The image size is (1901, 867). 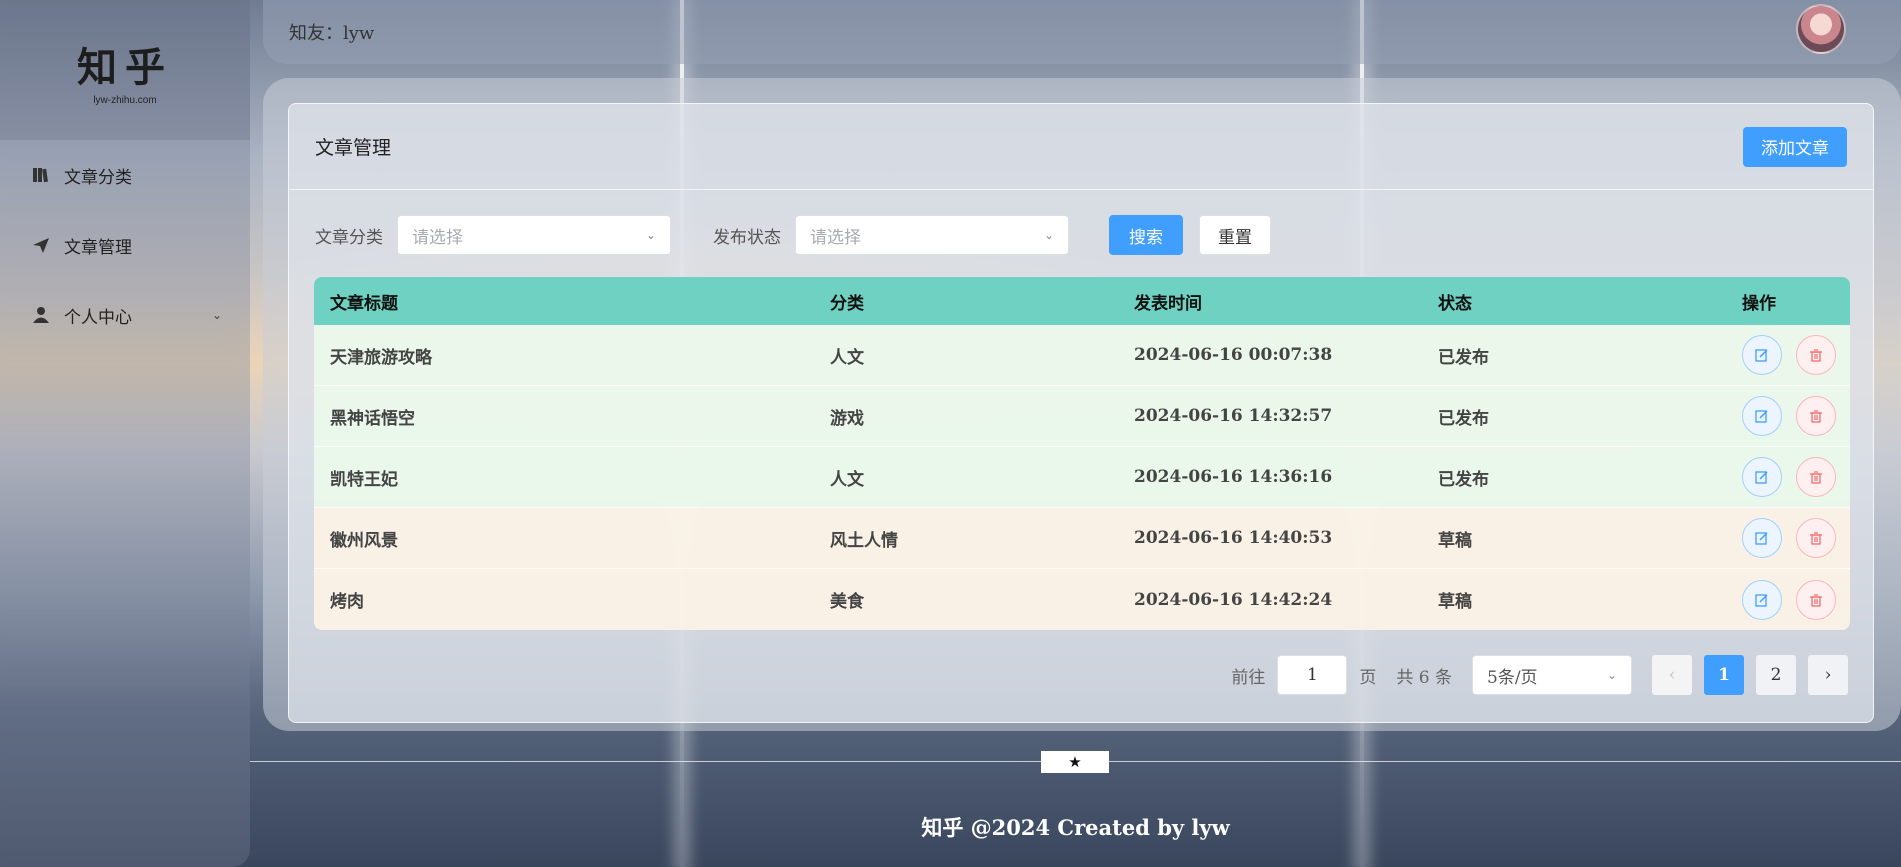 What do you see at coordinates (747, 237) in the screenshot?
I see `status-filter-label: 发布状态` at bounding box center [747, 237].